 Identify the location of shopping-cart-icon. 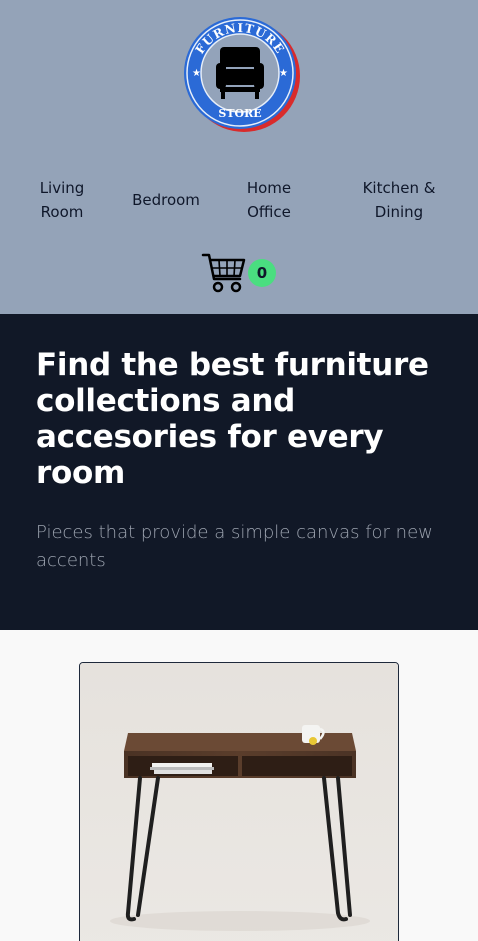
(223, 273).